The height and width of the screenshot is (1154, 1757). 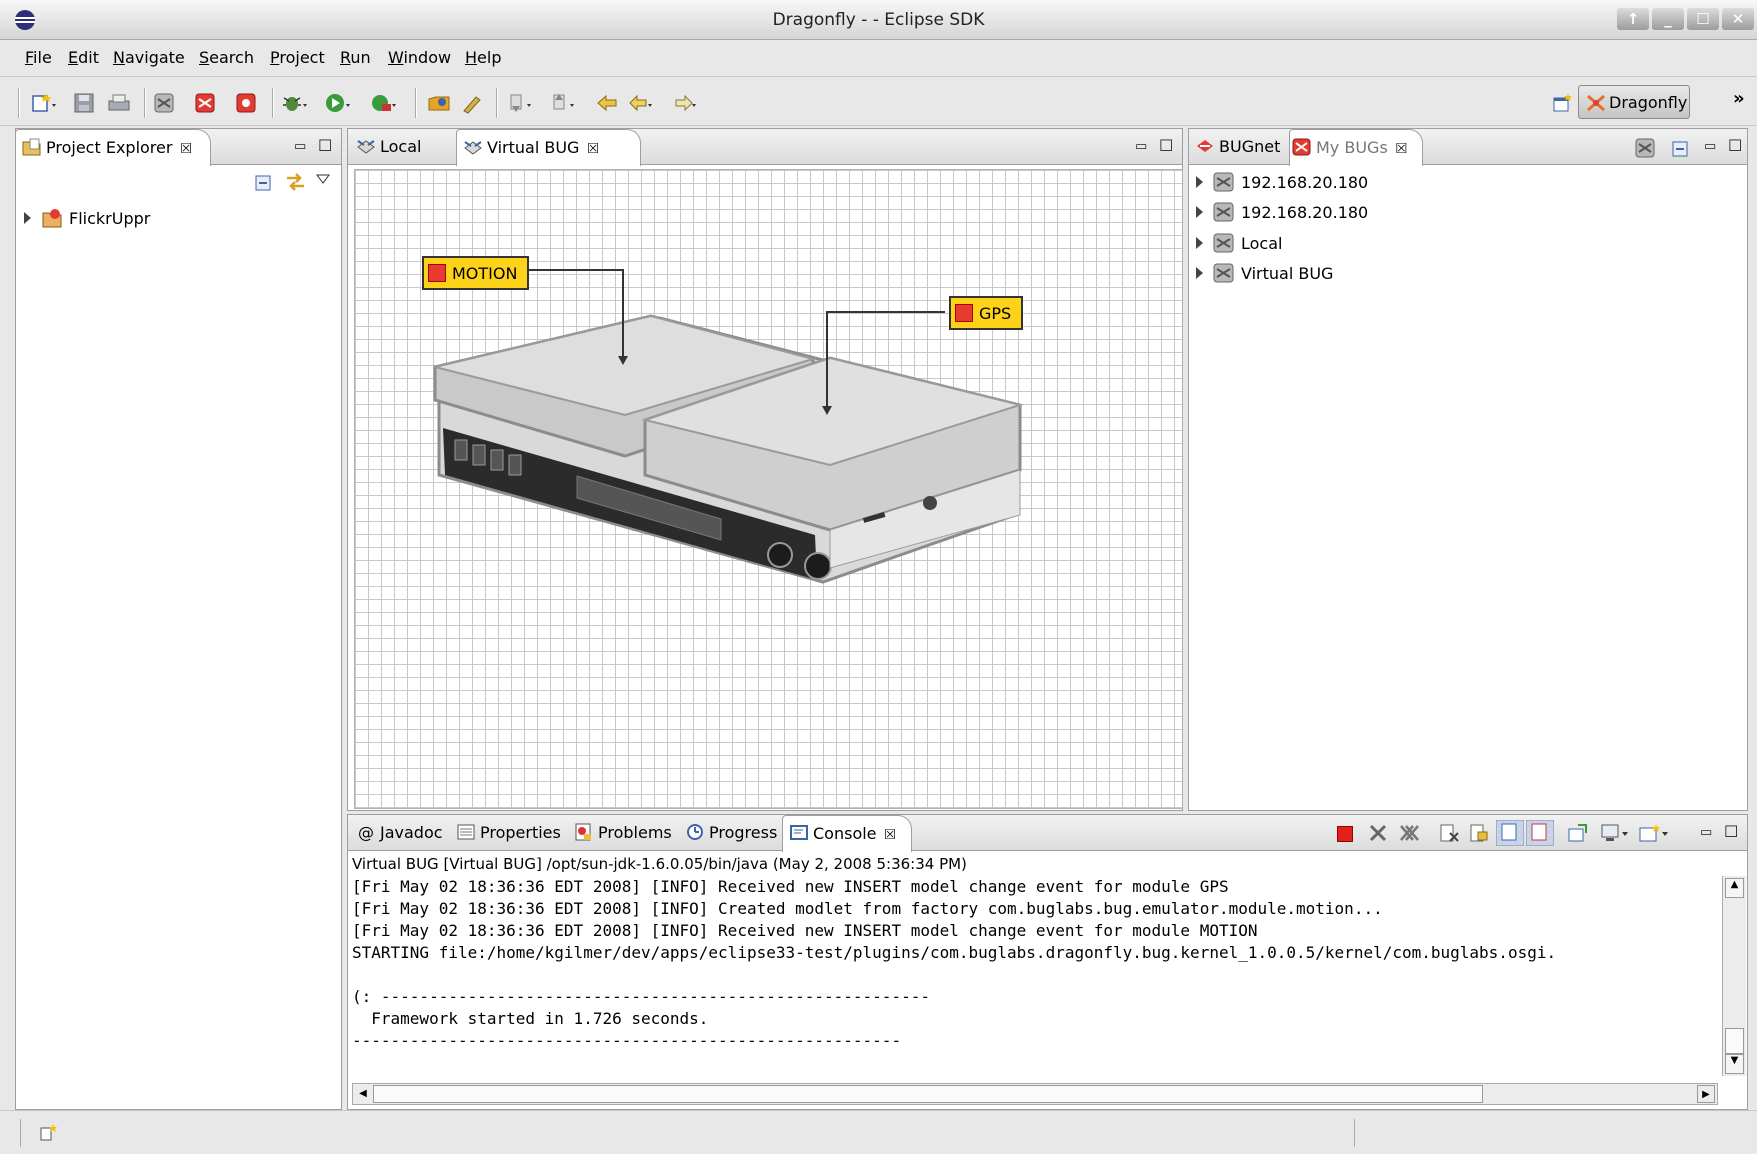 I want to click on horizontal-scrollbar: ◀ ▶, so click(x=1035, y=1094).